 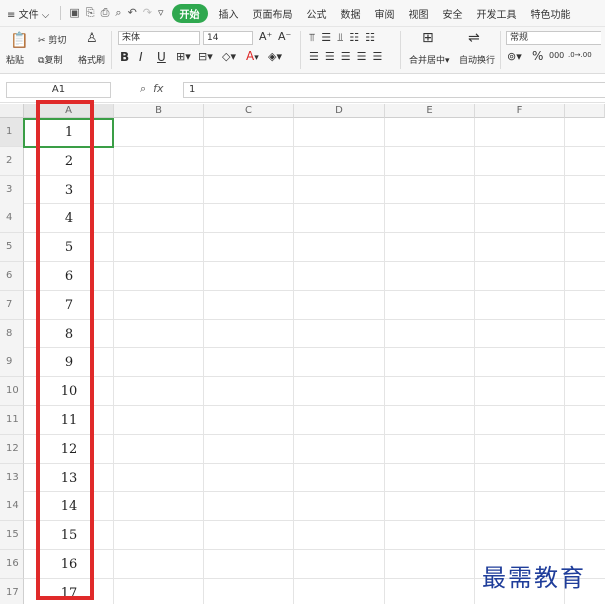 I want to click on copy-label: 复制, so click(x=53, y=61).